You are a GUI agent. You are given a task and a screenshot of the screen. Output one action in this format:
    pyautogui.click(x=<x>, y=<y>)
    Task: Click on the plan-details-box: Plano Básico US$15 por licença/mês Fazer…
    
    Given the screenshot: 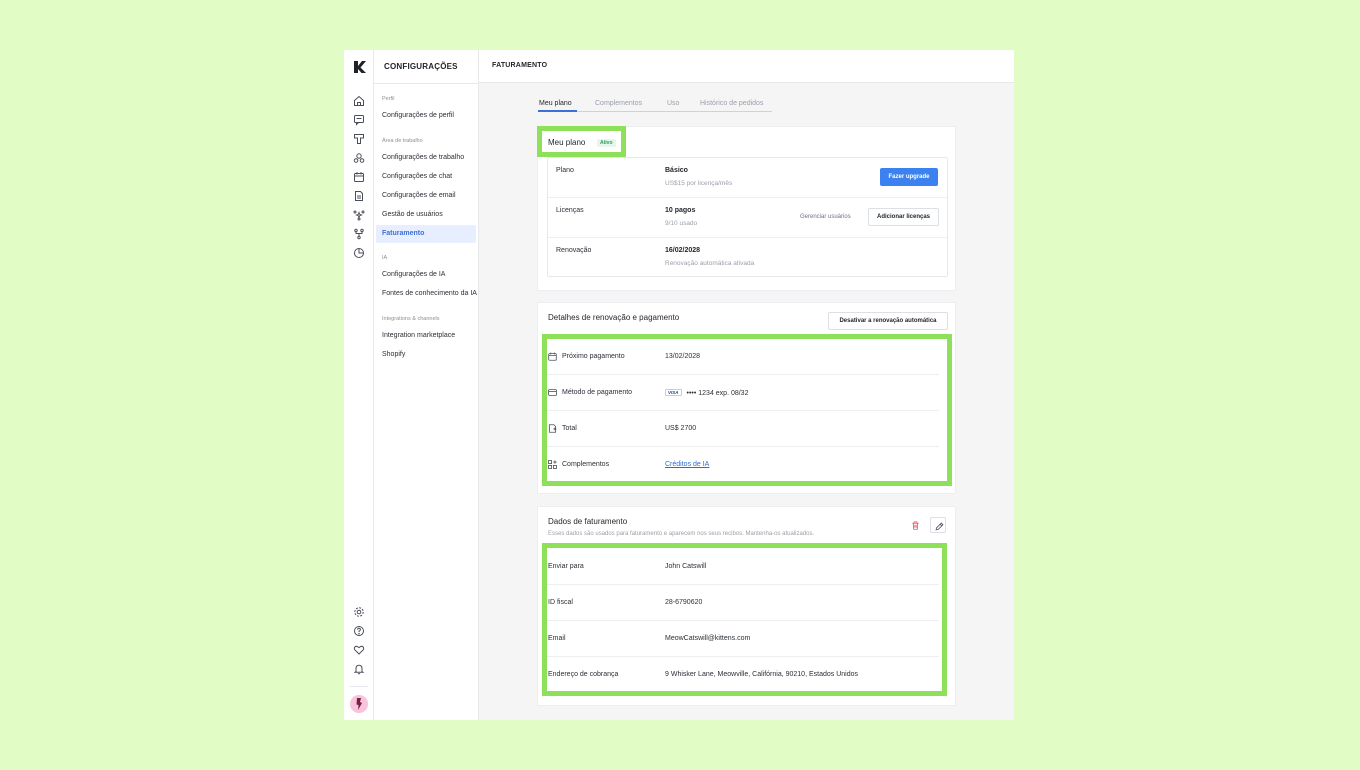 What is the action you would take?
    pyautogui.click(x=747, y=217)
    